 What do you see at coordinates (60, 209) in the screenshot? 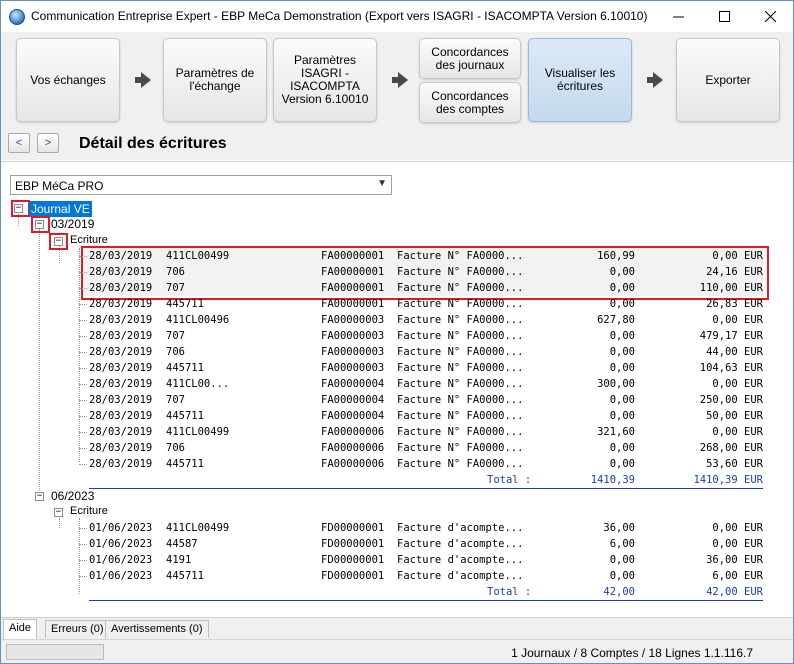
I see `tree-node-journal: Journal VE` at bounding box center [60, 209].